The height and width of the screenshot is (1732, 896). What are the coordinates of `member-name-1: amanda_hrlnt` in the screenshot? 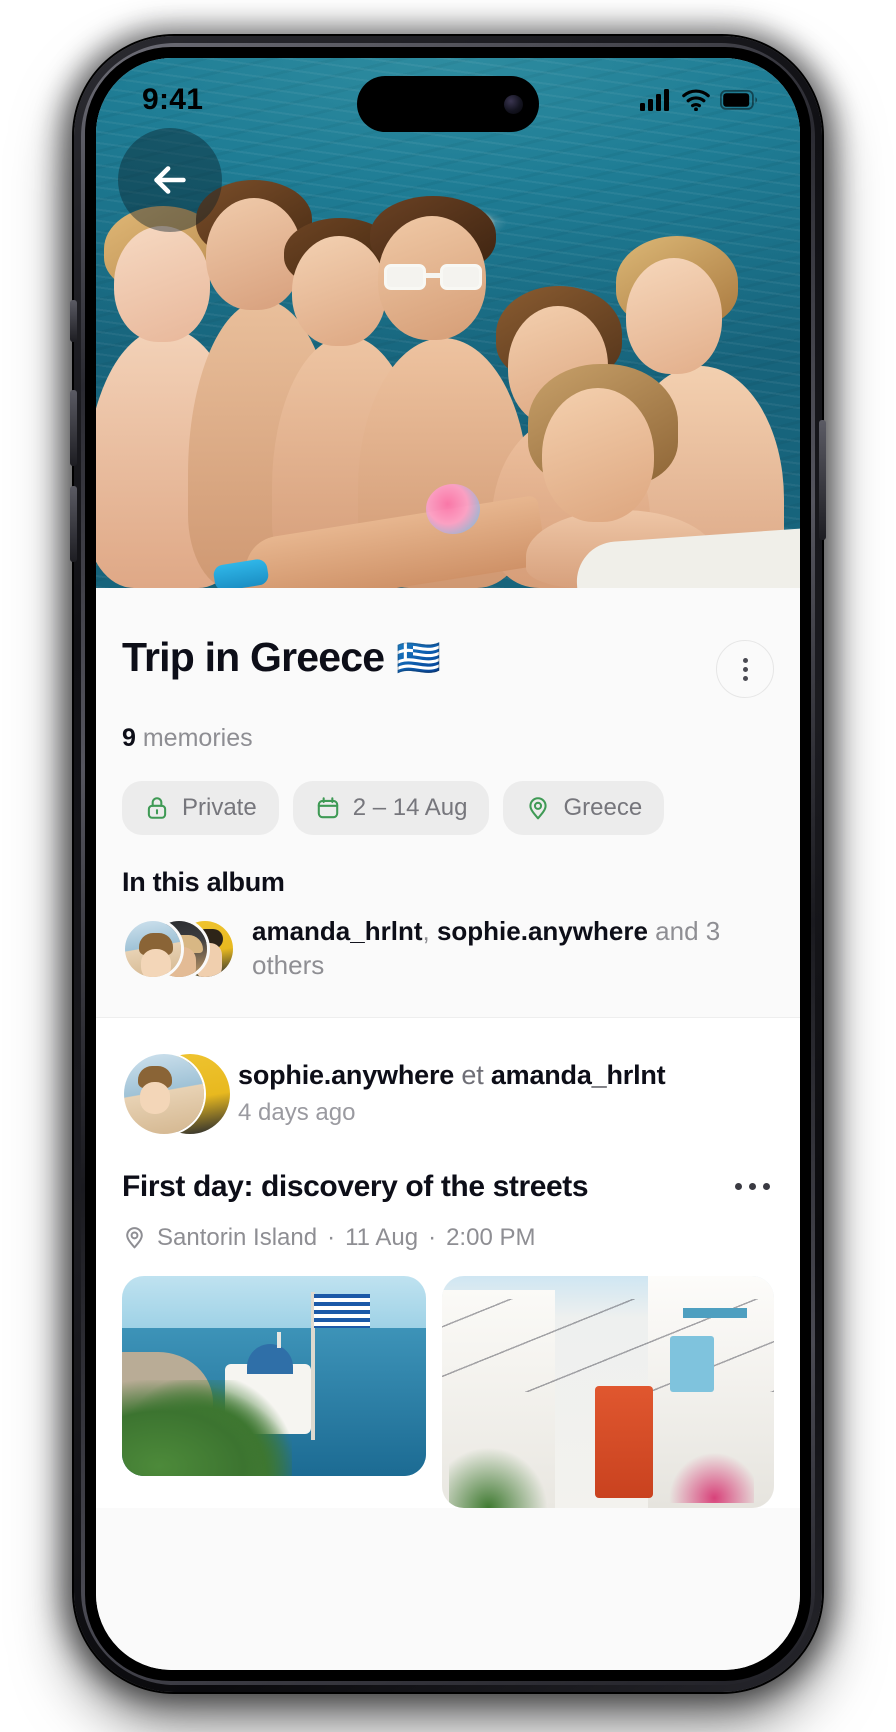 It's located at (337, 931).